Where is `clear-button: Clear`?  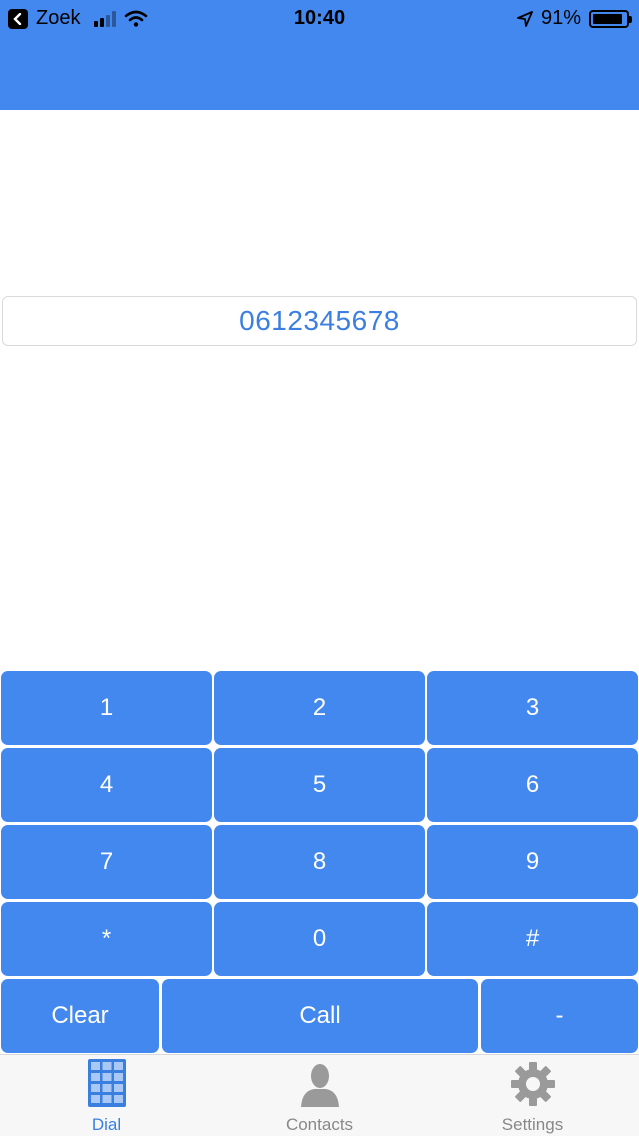
clear-button: Clear is located at coordinates (80, 1016).